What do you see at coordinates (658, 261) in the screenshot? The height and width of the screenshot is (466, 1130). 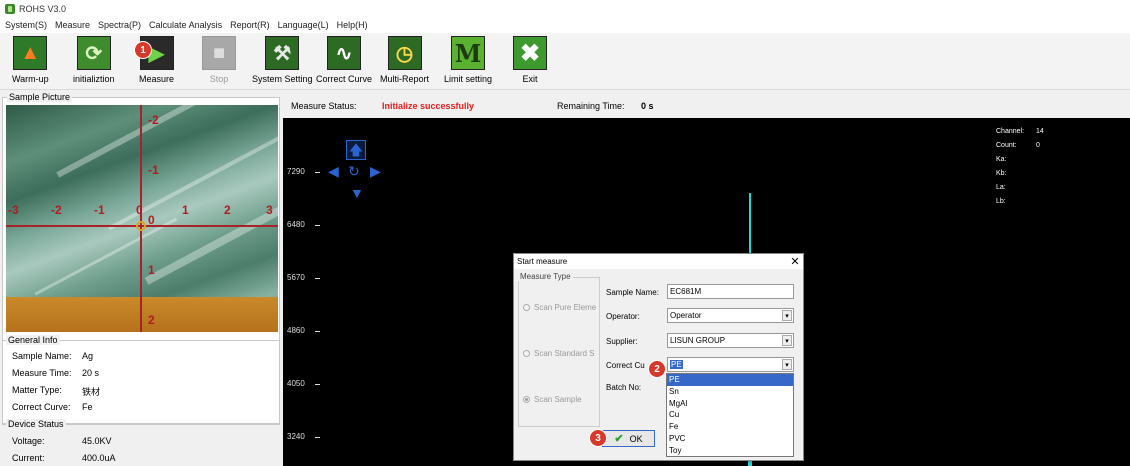 I see `dialog-title-bar: Start measure ✕` at bounding box center [658, 261].